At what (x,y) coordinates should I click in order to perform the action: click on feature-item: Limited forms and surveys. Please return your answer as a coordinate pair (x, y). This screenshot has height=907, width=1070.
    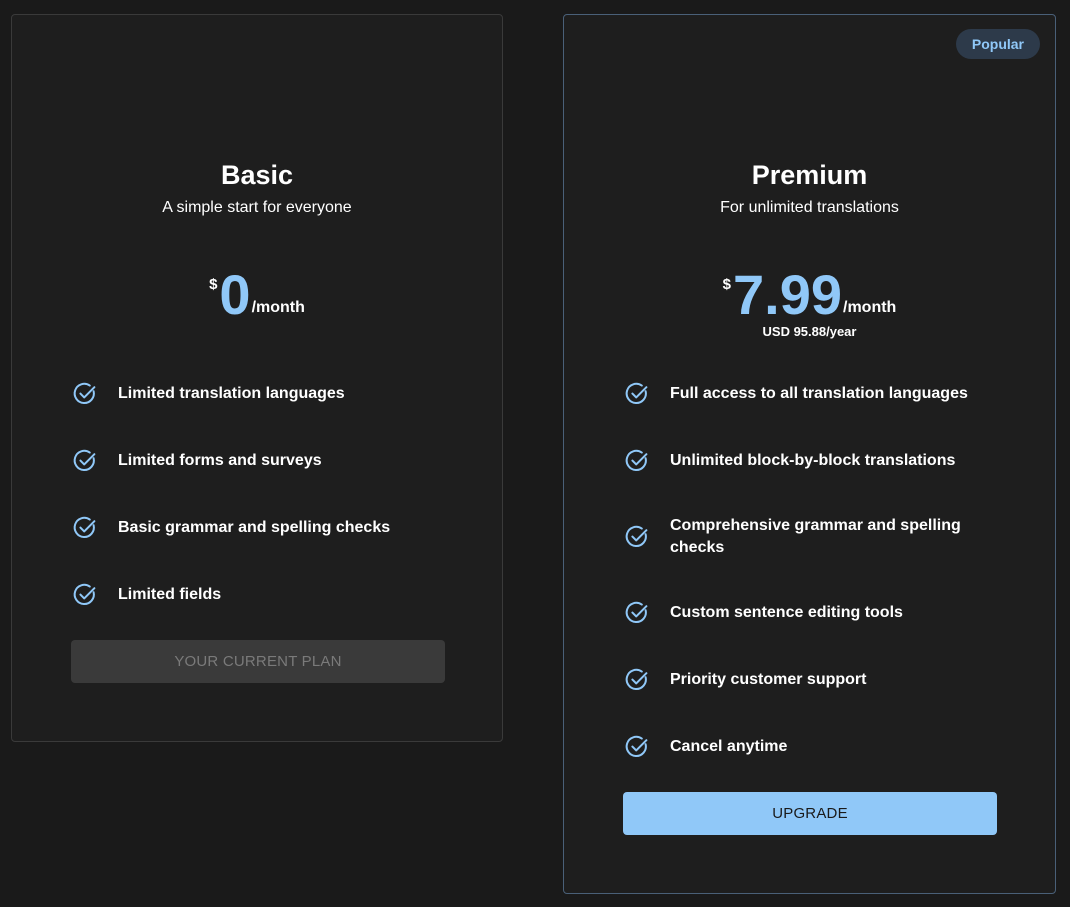
    Looking at the image, I should click on (267, 460).